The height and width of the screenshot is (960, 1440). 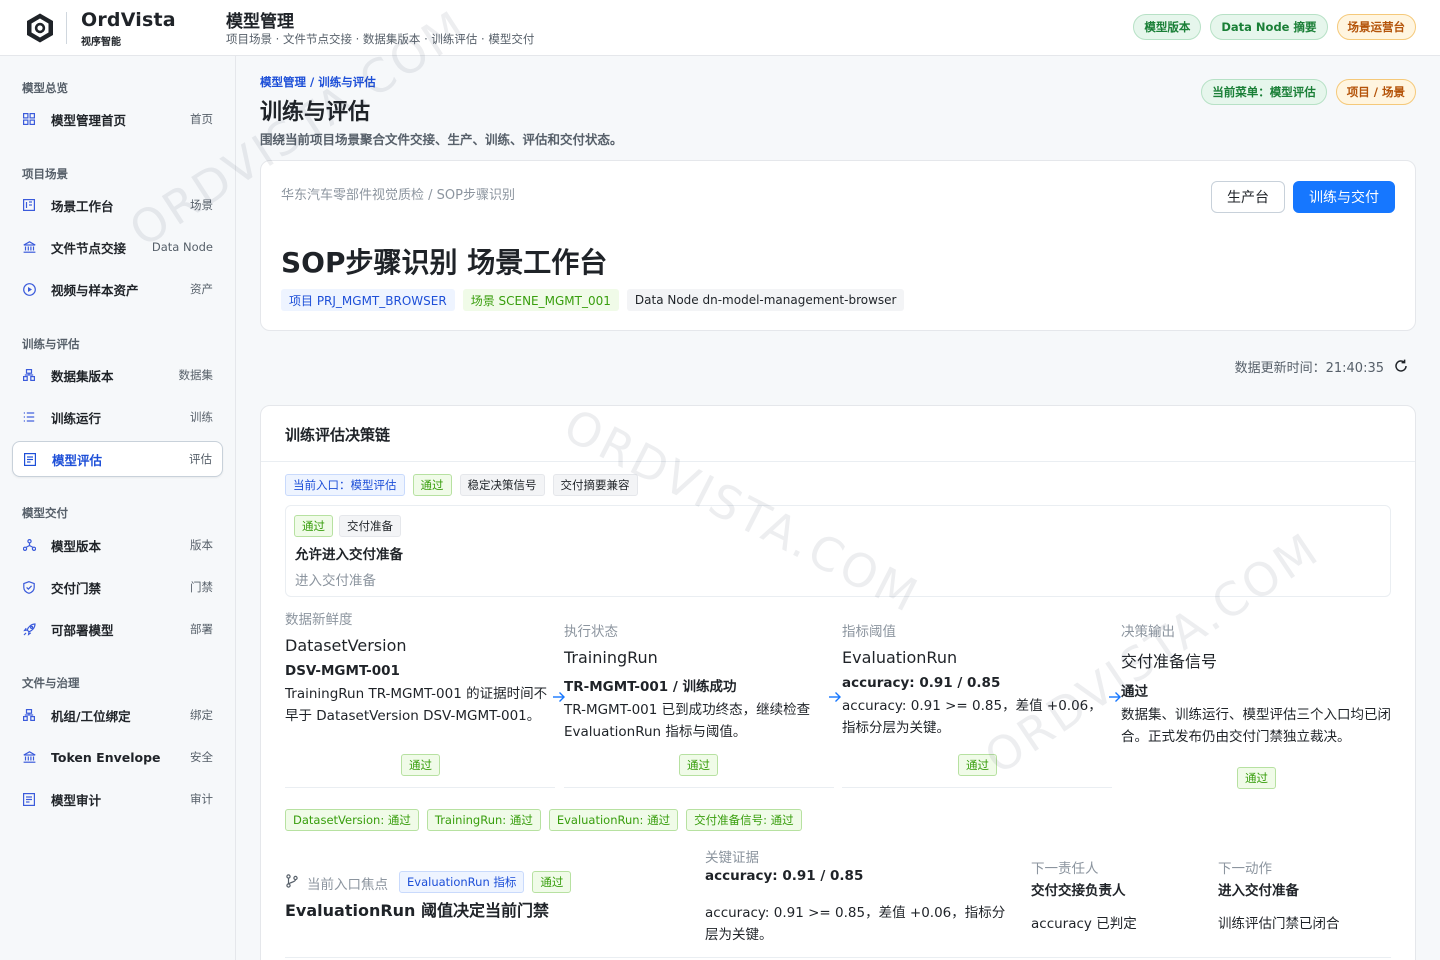 I want to click on branch-icon, so click(x=292, y=881).